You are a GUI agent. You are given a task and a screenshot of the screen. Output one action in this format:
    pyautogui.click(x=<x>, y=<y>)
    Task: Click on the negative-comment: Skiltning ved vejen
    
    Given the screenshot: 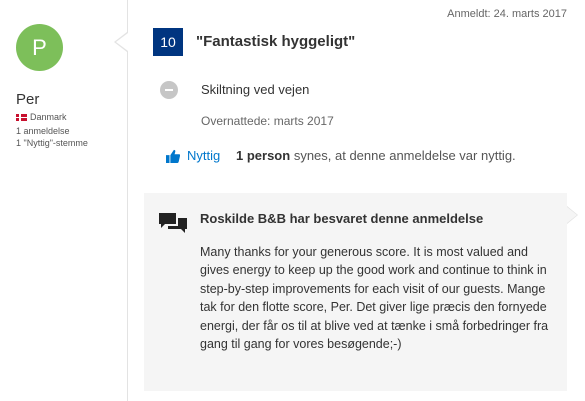 What is the action you would take?
    pyautogui.click(x=255, y=89)
    